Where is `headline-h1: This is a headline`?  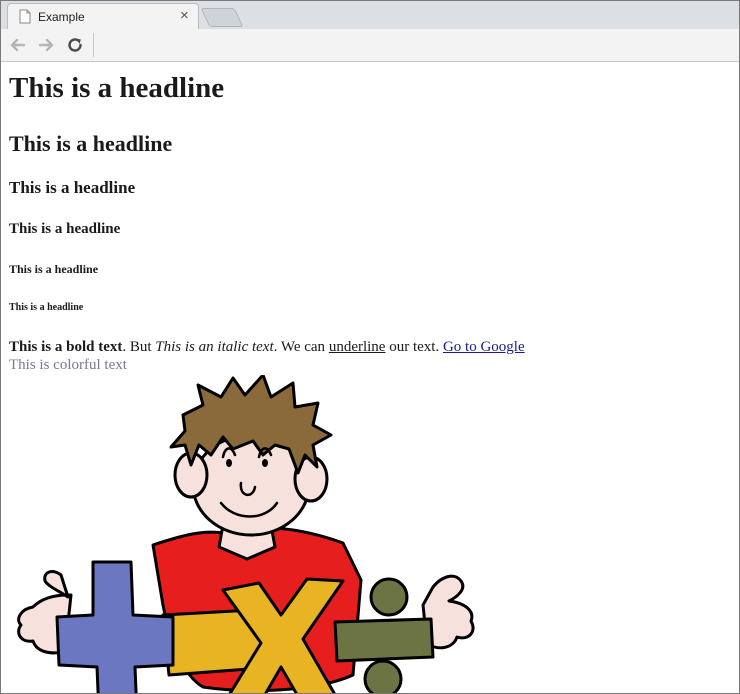 headline-h1: This is a headline is located at coordinates (117, 88).